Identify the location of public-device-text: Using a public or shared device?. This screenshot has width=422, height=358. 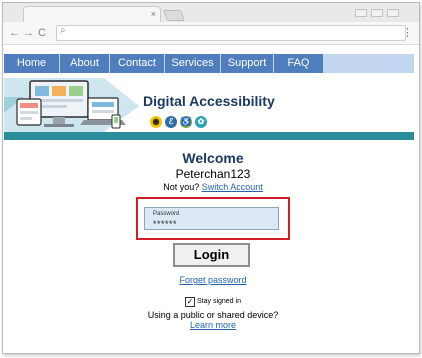
(213, 315).